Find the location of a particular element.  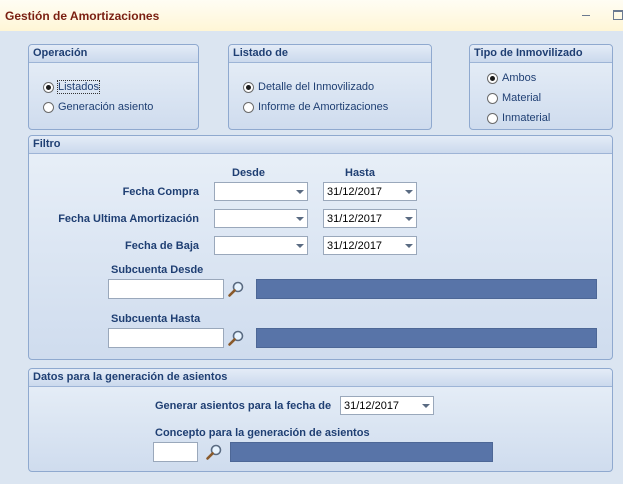

subcuenta-hasta-description is located at coordinates (426, 338).